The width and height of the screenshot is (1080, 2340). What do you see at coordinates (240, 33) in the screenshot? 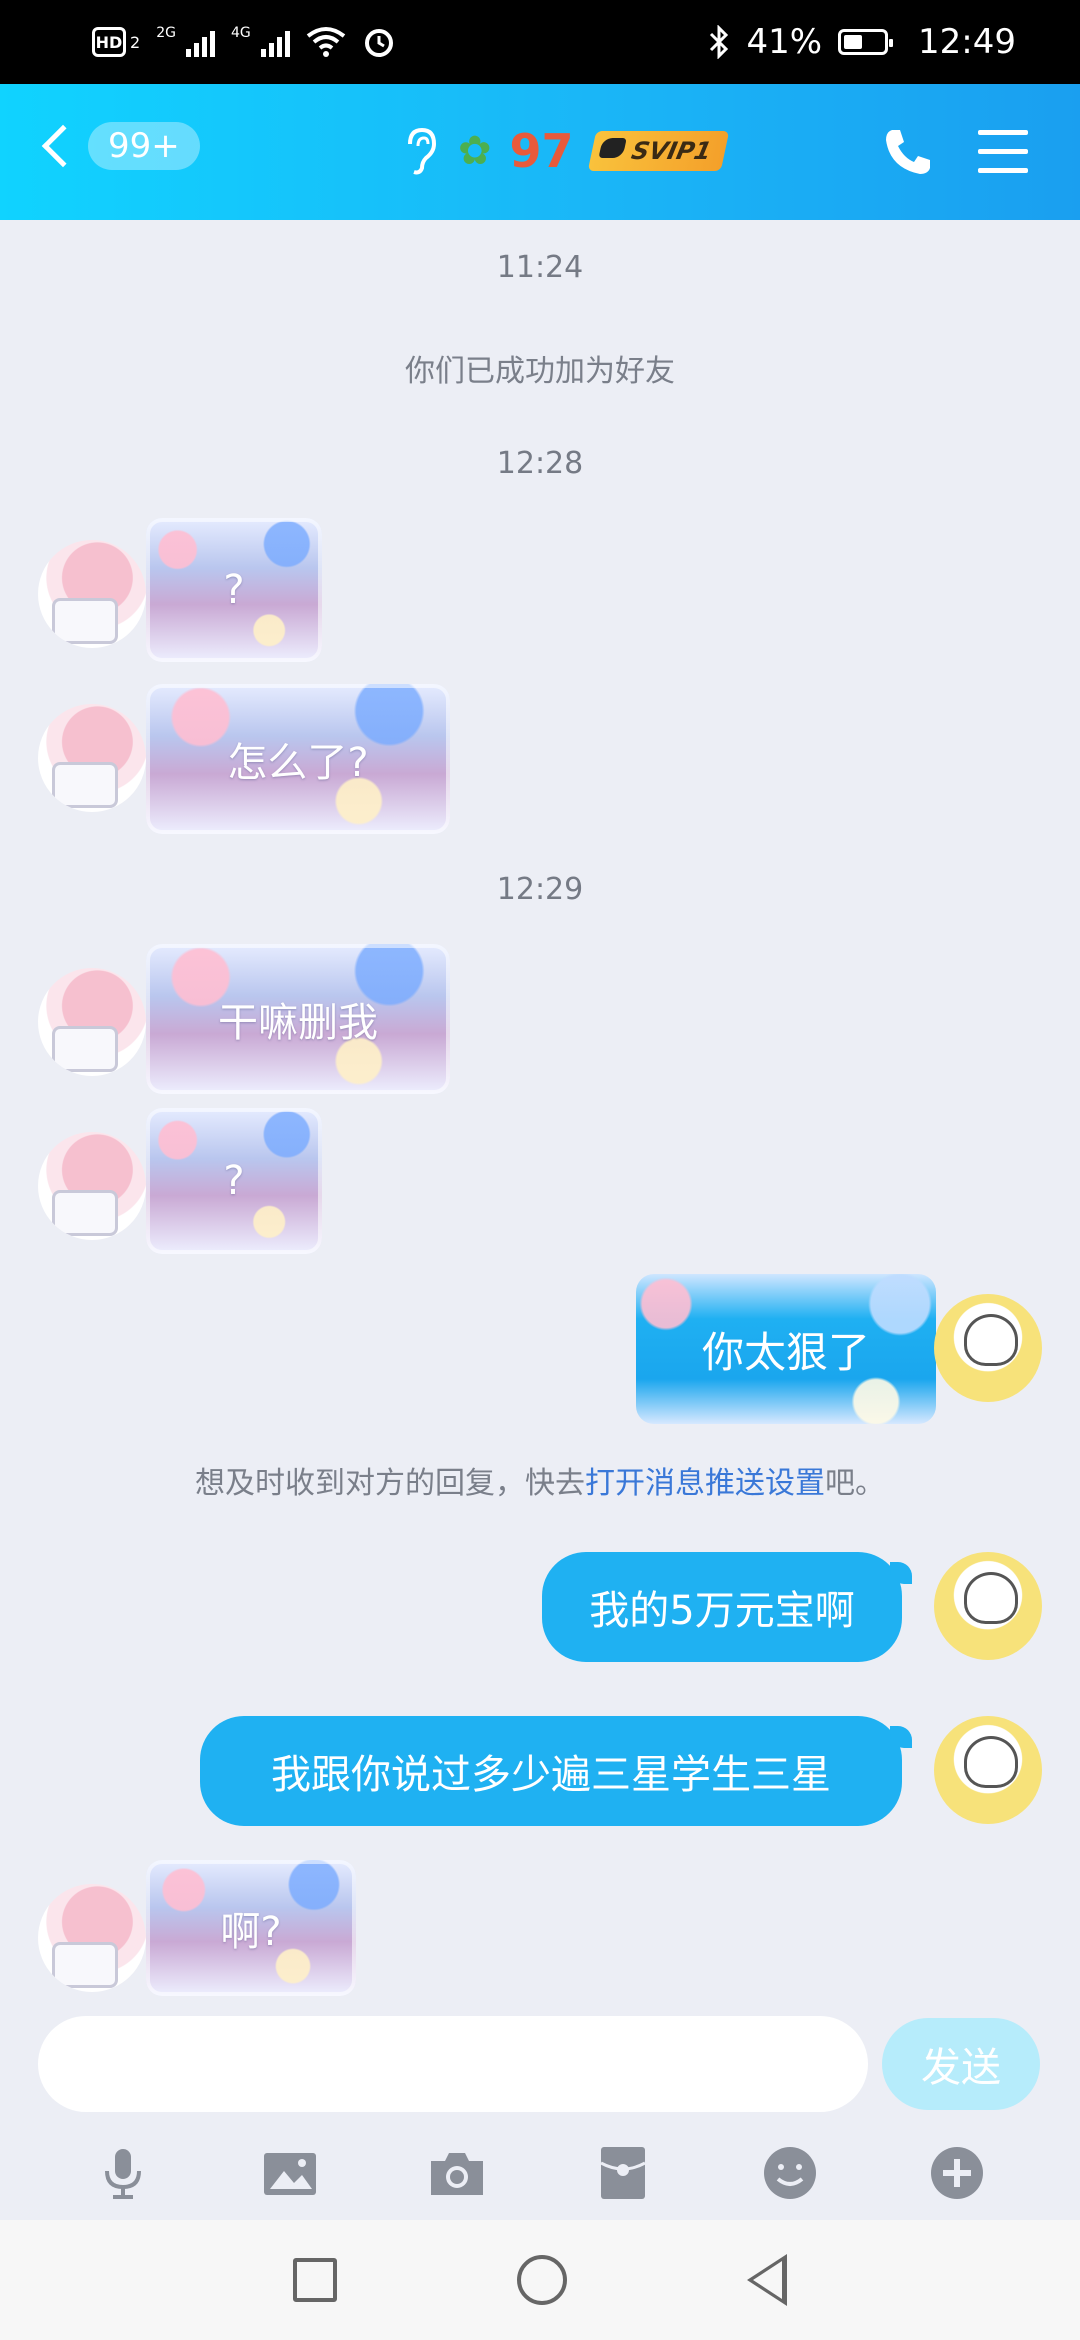
I see `net2-label: 4G` at bounding box center [240, 33].